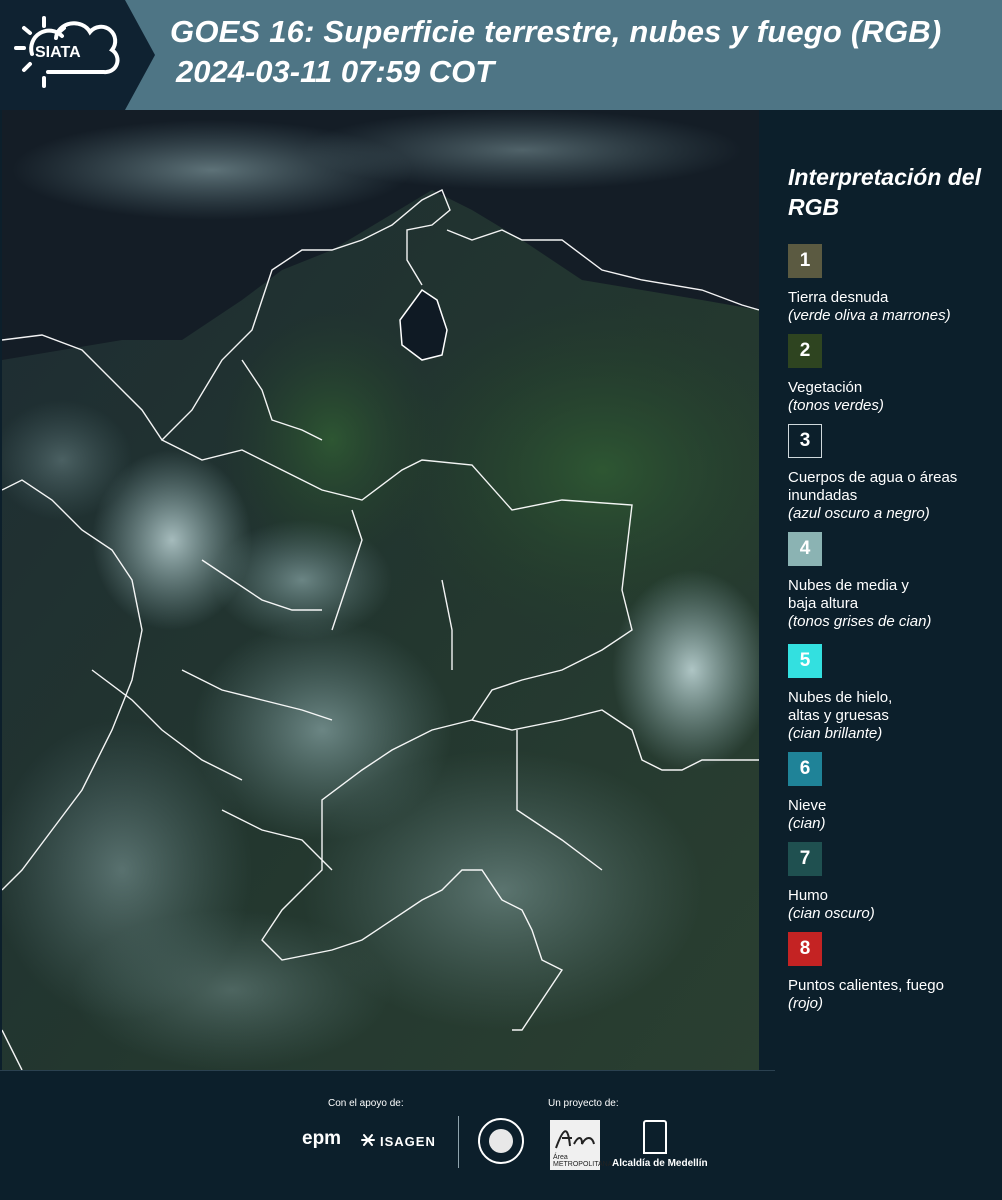 Image resolution: width=1002 pixels, height=1200 pixels. Describe the element at coordinates (366, 1103) in the screenshot. I see `support-label: Con el apoyo de:` at that location.